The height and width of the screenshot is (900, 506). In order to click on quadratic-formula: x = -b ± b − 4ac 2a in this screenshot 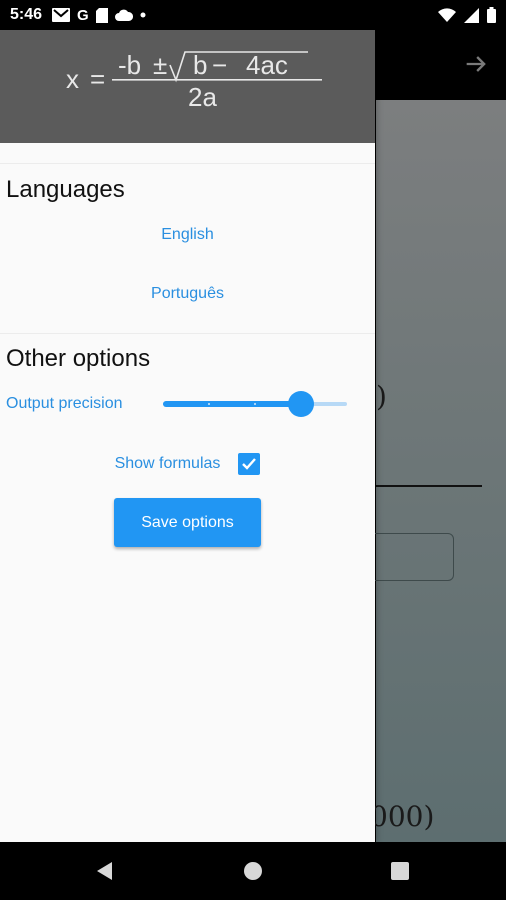, I will do `click(194, 81)`.